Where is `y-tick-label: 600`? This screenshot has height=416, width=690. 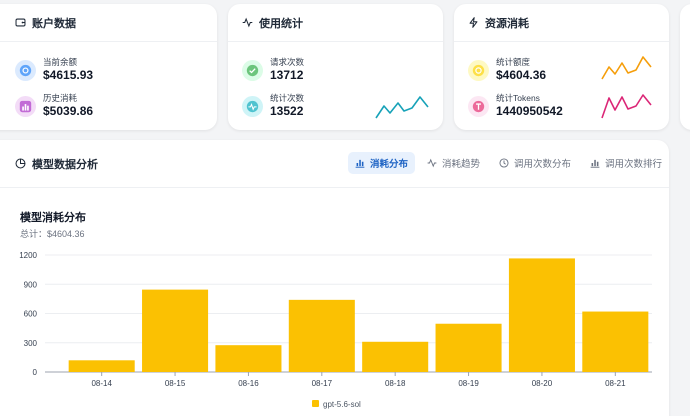
y-tick-label: 600 is located at coordinates (31, 314).